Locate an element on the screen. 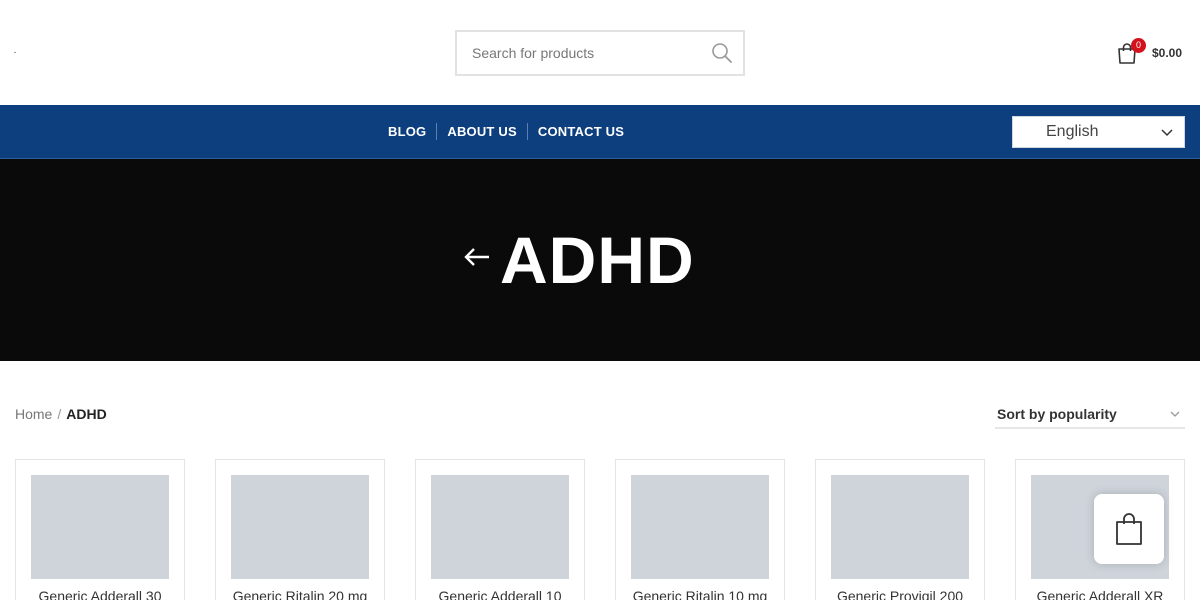 Image resolution: width=1200 pixels, height=600 pixels. main-navigation: BLOG ABOUT US CONTACT US English is located at coordinates (600, 132).